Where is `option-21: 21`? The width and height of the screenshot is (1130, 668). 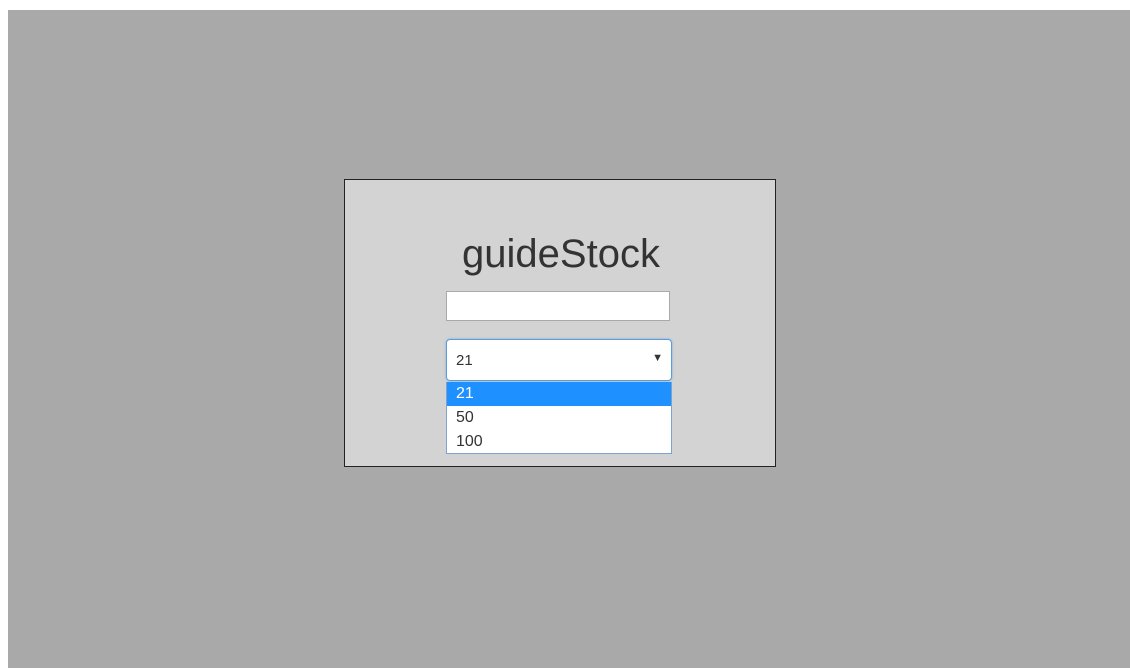 option-21: 21 is located at coordinates (559, 394).